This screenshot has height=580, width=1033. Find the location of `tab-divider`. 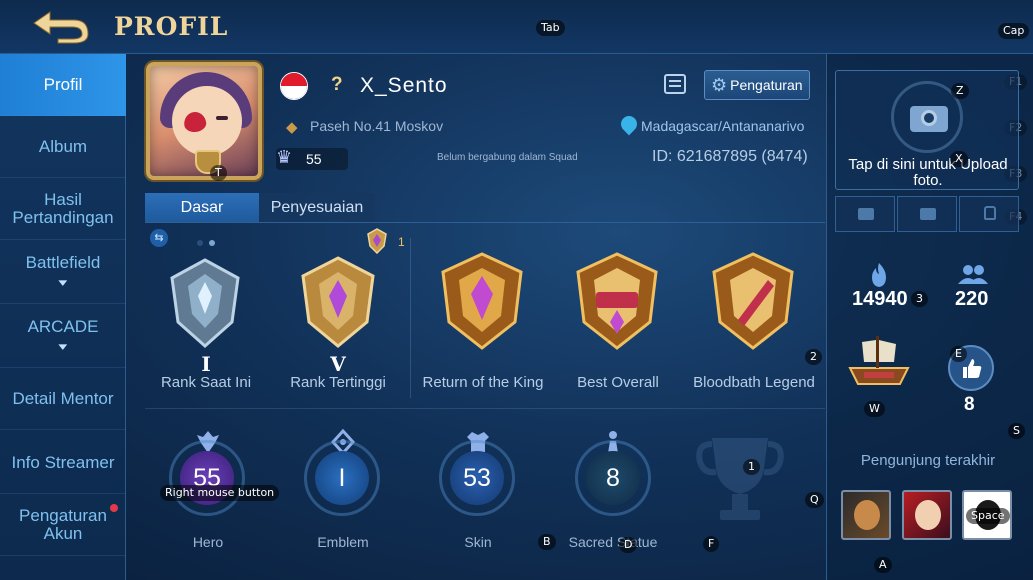

tab-divider is located at coordinates (485, 222).